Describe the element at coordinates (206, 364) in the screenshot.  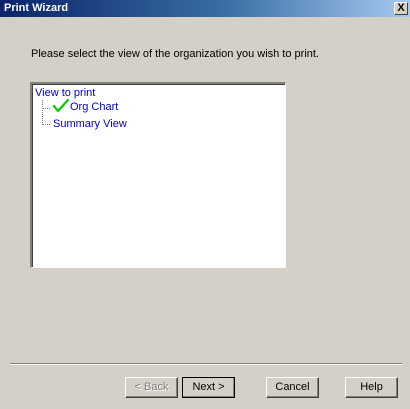
I see `button-separator` at that location.